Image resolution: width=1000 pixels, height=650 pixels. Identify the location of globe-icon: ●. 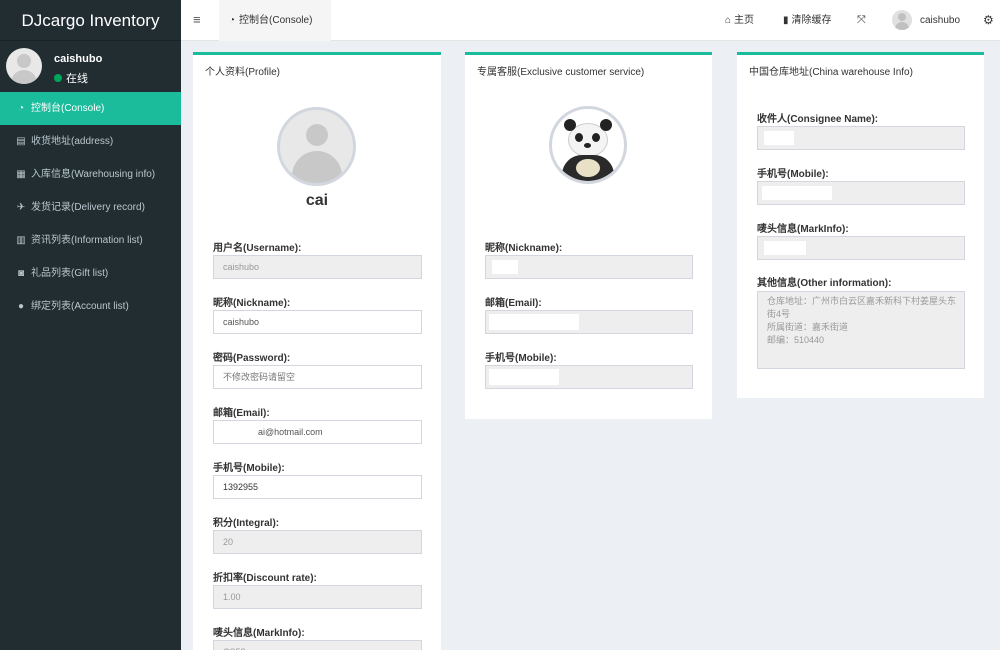
(21, 306).